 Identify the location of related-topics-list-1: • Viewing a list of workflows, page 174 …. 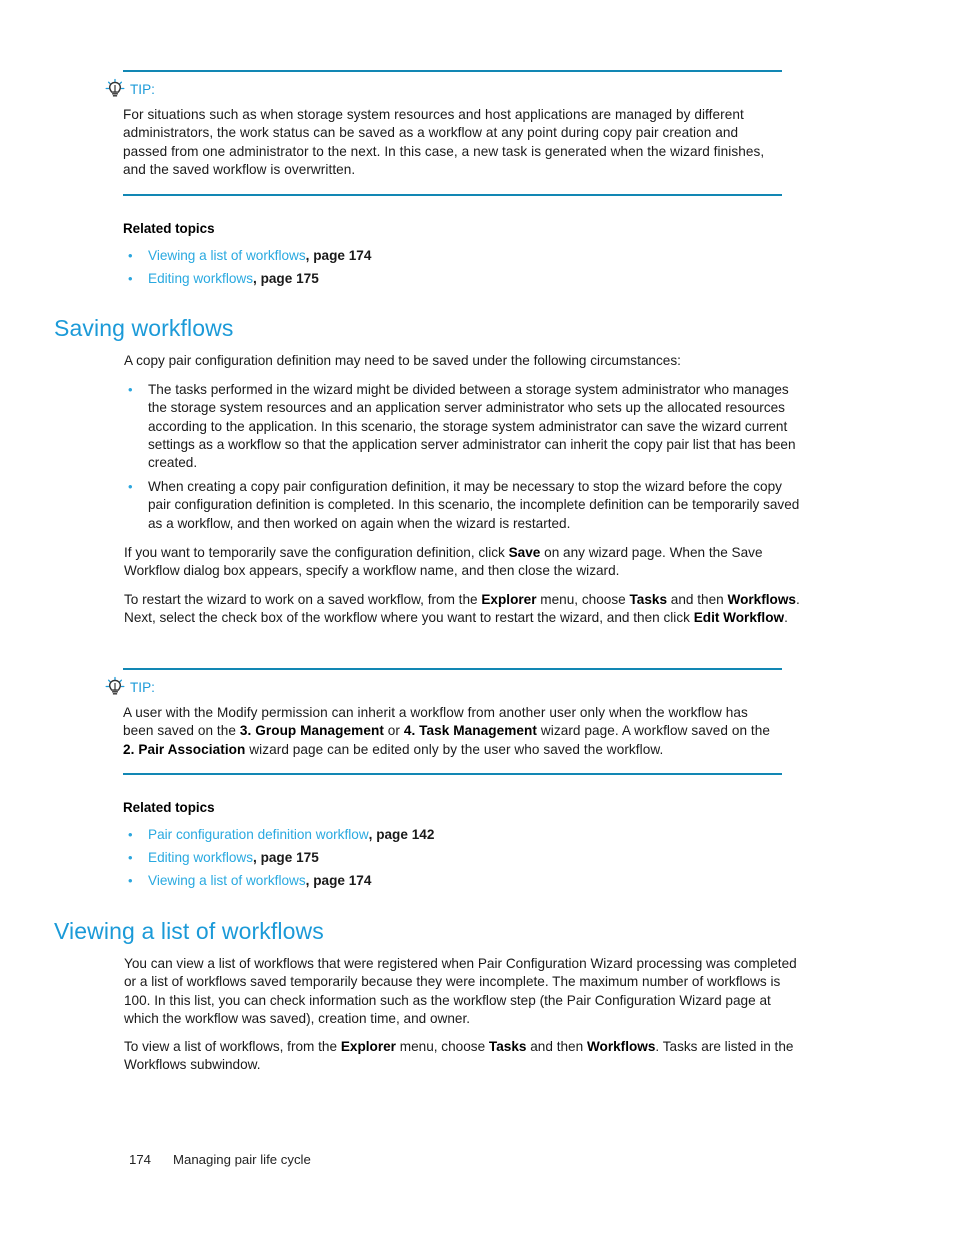
(453, 269).